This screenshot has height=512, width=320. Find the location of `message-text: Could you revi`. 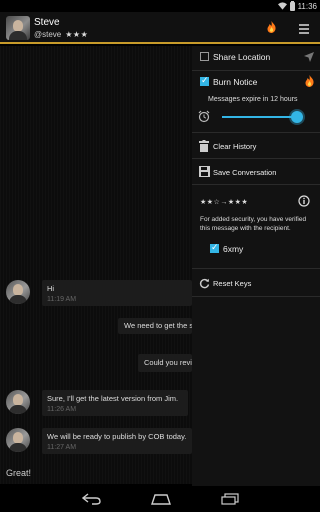

message-text: Could you revi is located at coordinates (168, 362).